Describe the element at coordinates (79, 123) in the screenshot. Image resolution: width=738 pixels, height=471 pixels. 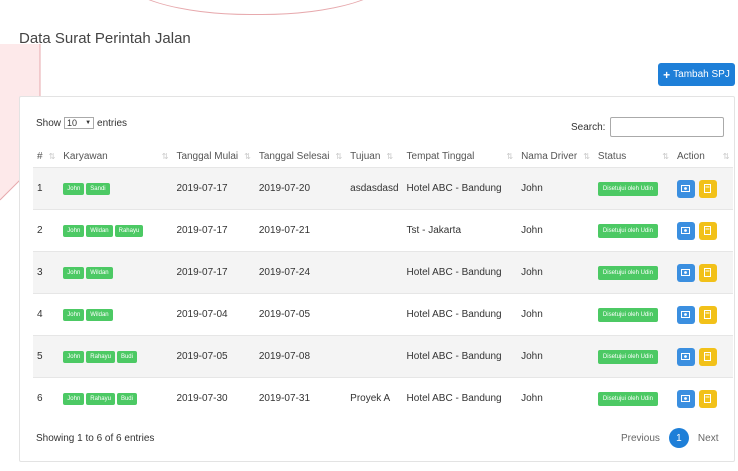
I see `entries-select: 10 ▼` at that location.